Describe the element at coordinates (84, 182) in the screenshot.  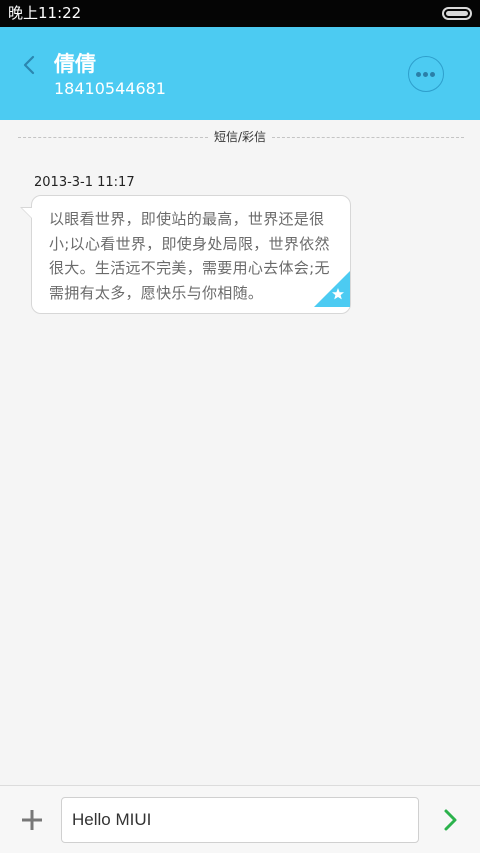
I see `message-timestamp: 2013-3-1 11:17` at that location.